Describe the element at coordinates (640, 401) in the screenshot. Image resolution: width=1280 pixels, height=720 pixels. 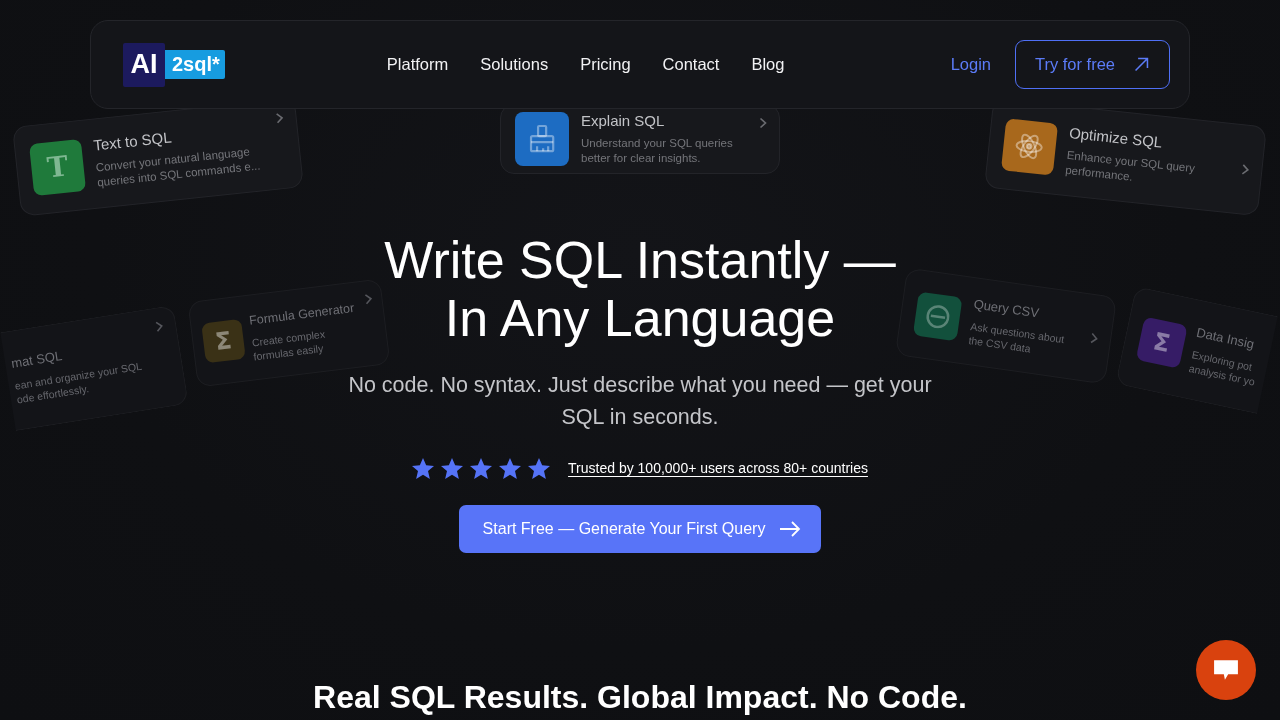
I see `hero-subtitle: No code. No syntax. Just describe what you need — get your SQL in seconds.` at that location.